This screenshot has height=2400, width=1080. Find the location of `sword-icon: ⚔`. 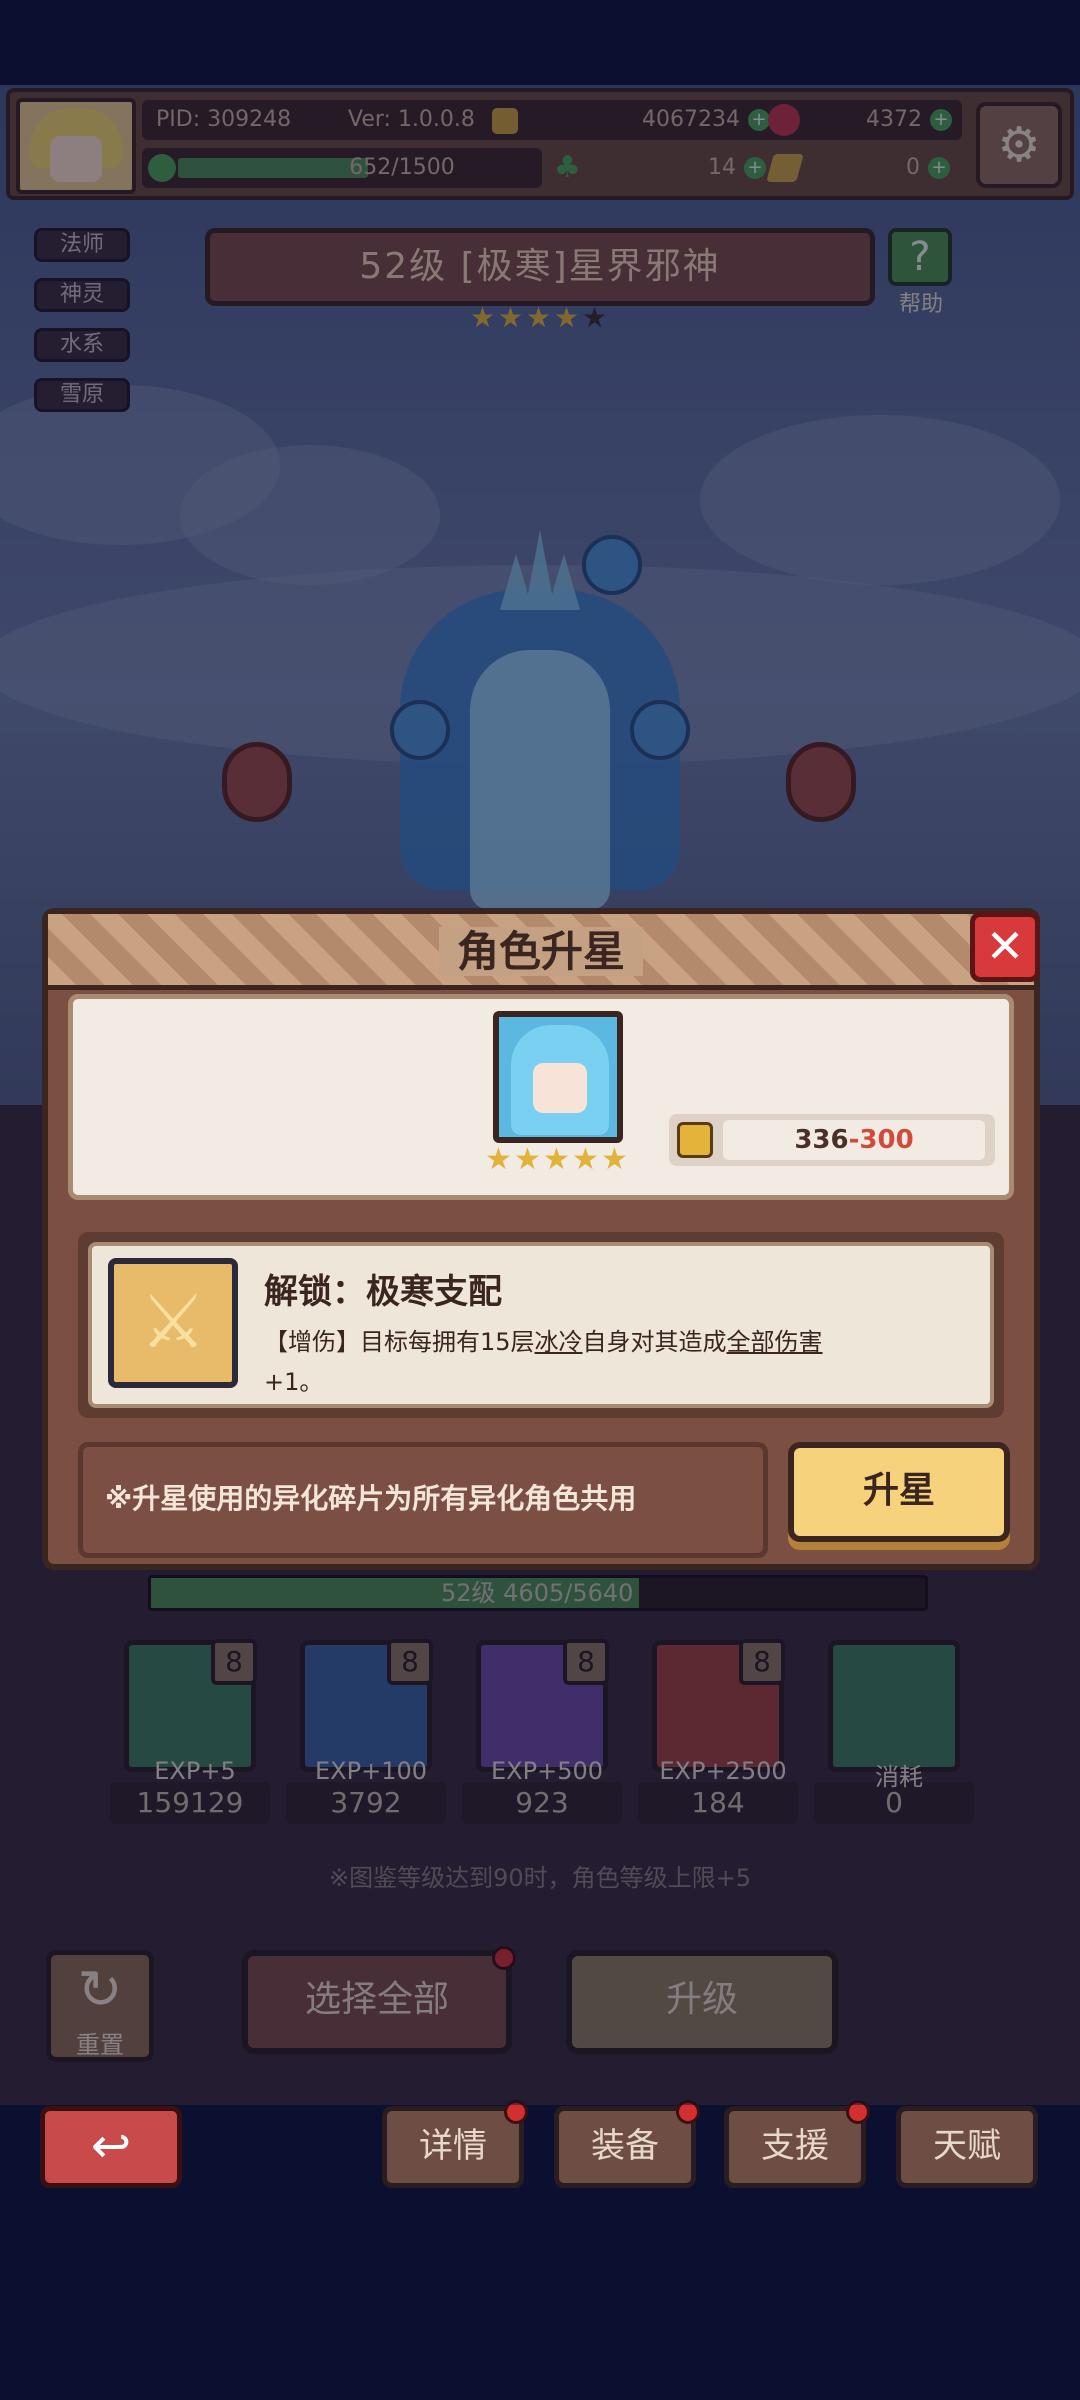

sword-icon: ⚔ is located at coordinates (173, 1323).